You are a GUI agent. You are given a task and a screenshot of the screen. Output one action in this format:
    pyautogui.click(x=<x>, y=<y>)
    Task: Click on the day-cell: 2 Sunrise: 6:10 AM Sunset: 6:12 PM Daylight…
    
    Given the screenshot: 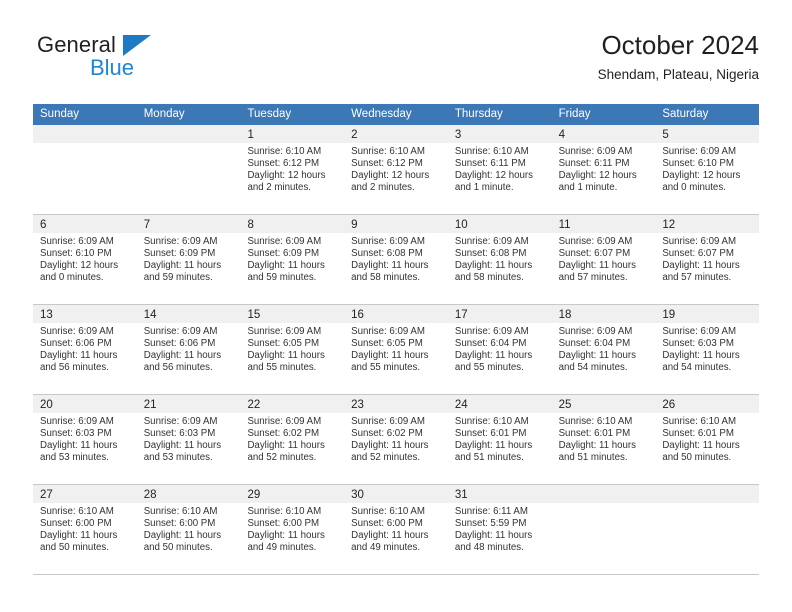 What is the action you would take?
    pyautogui.click(x=396, y=169)
    